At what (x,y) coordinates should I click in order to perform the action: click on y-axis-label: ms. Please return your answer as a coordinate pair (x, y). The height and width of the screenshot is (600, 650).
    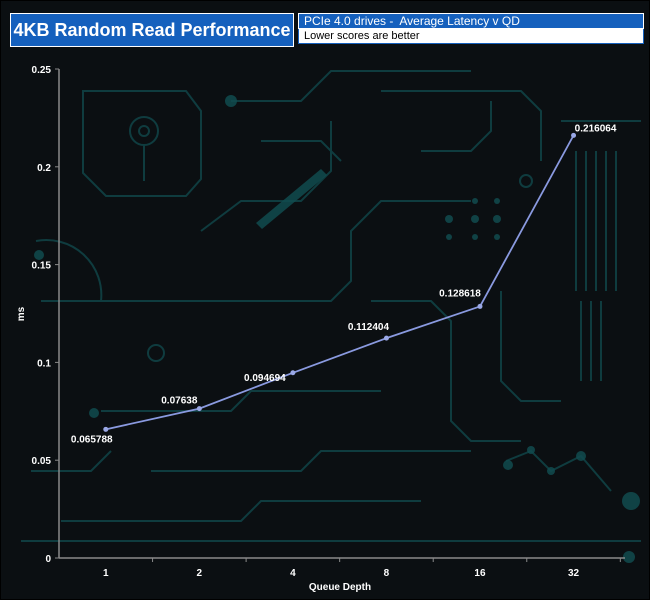
    Looking at the image, I should click on (21, 313).